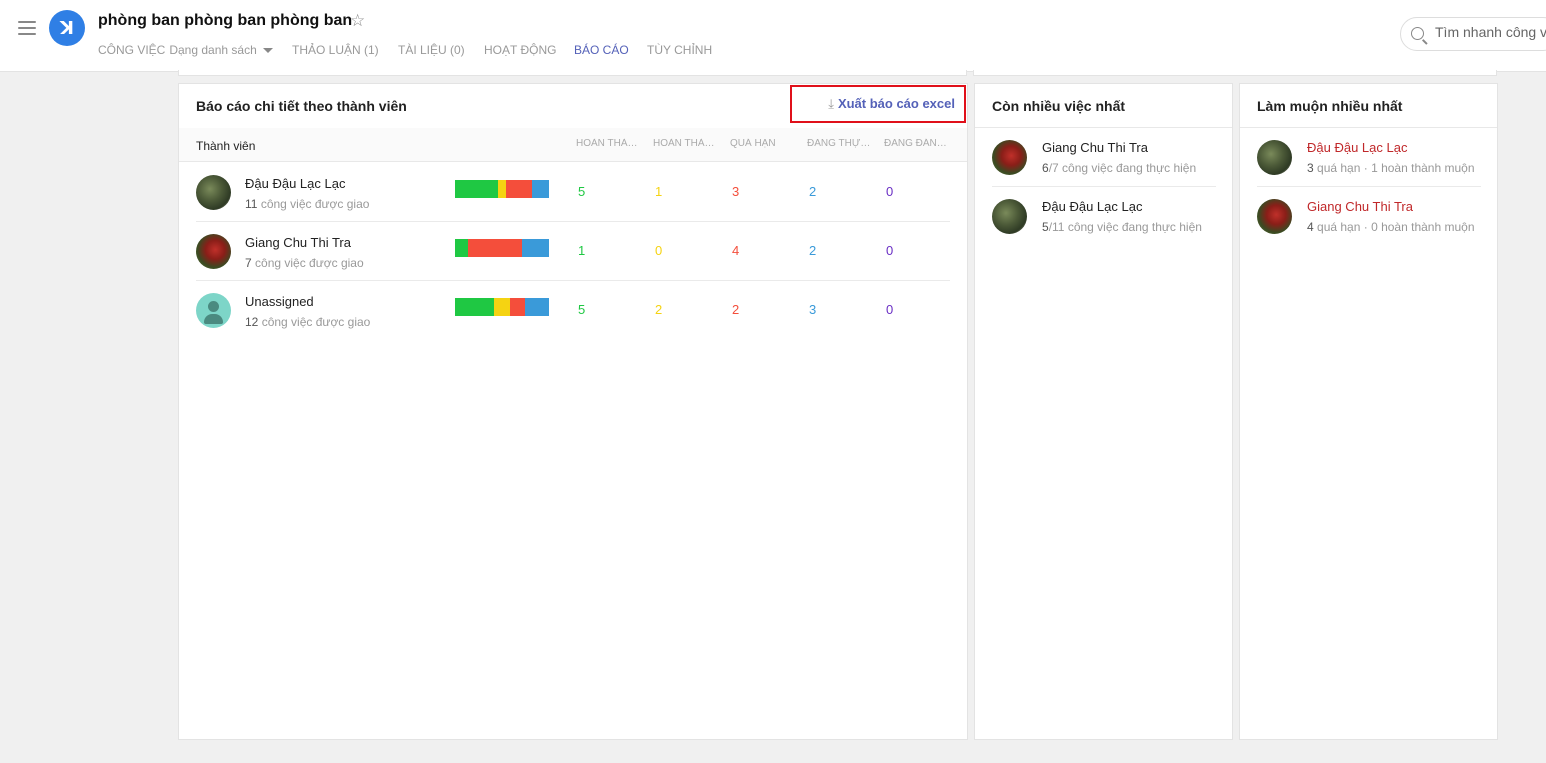 This screenshot has width=1546, height=763. I want to click on stat-text: /7 công việc đang thực hiện, so click(1122, 168).